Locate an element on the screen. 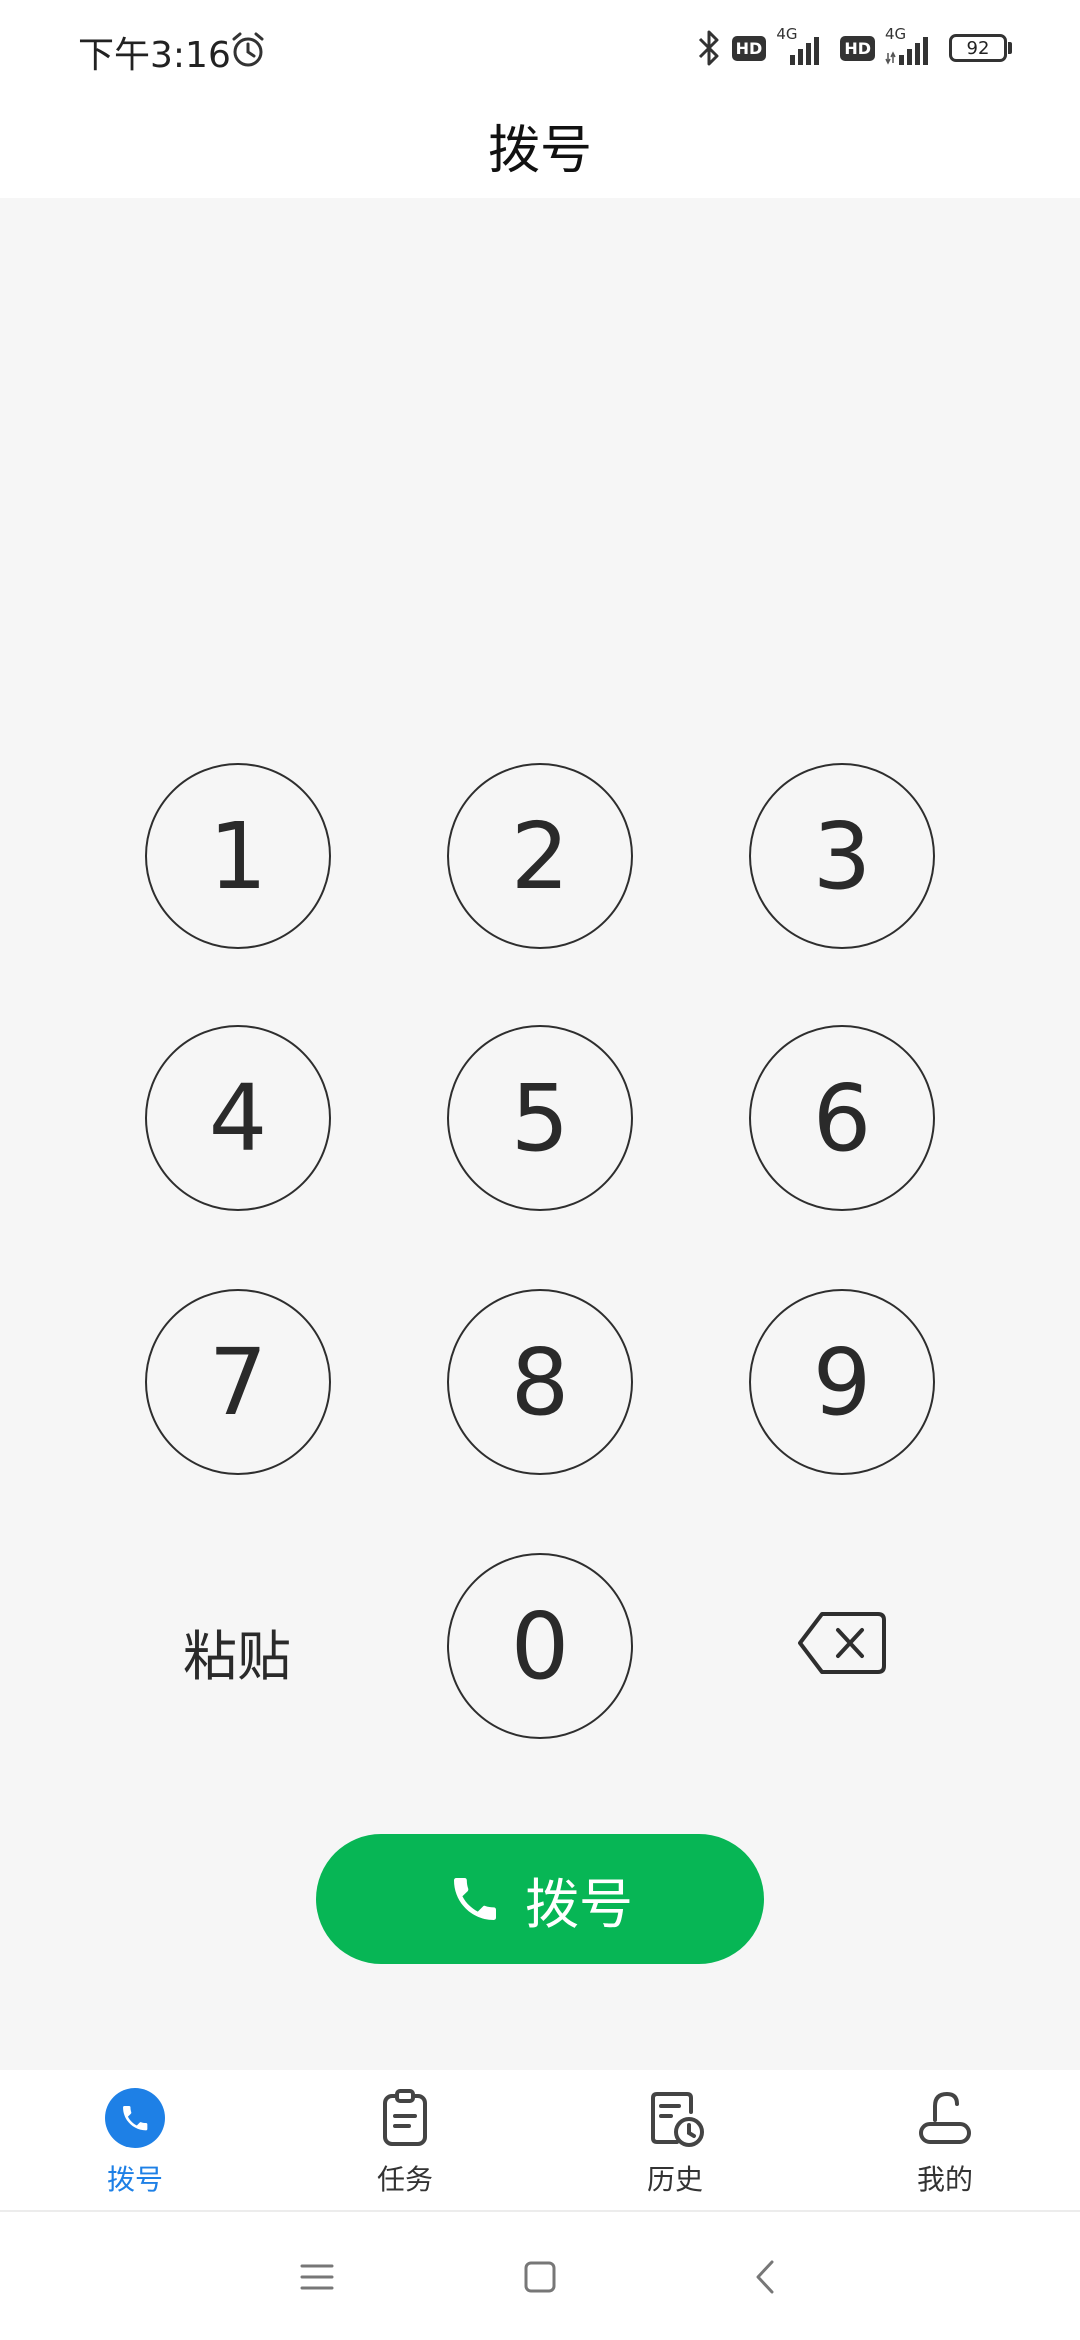  profile-icon is located at coordinates (945, 2117).